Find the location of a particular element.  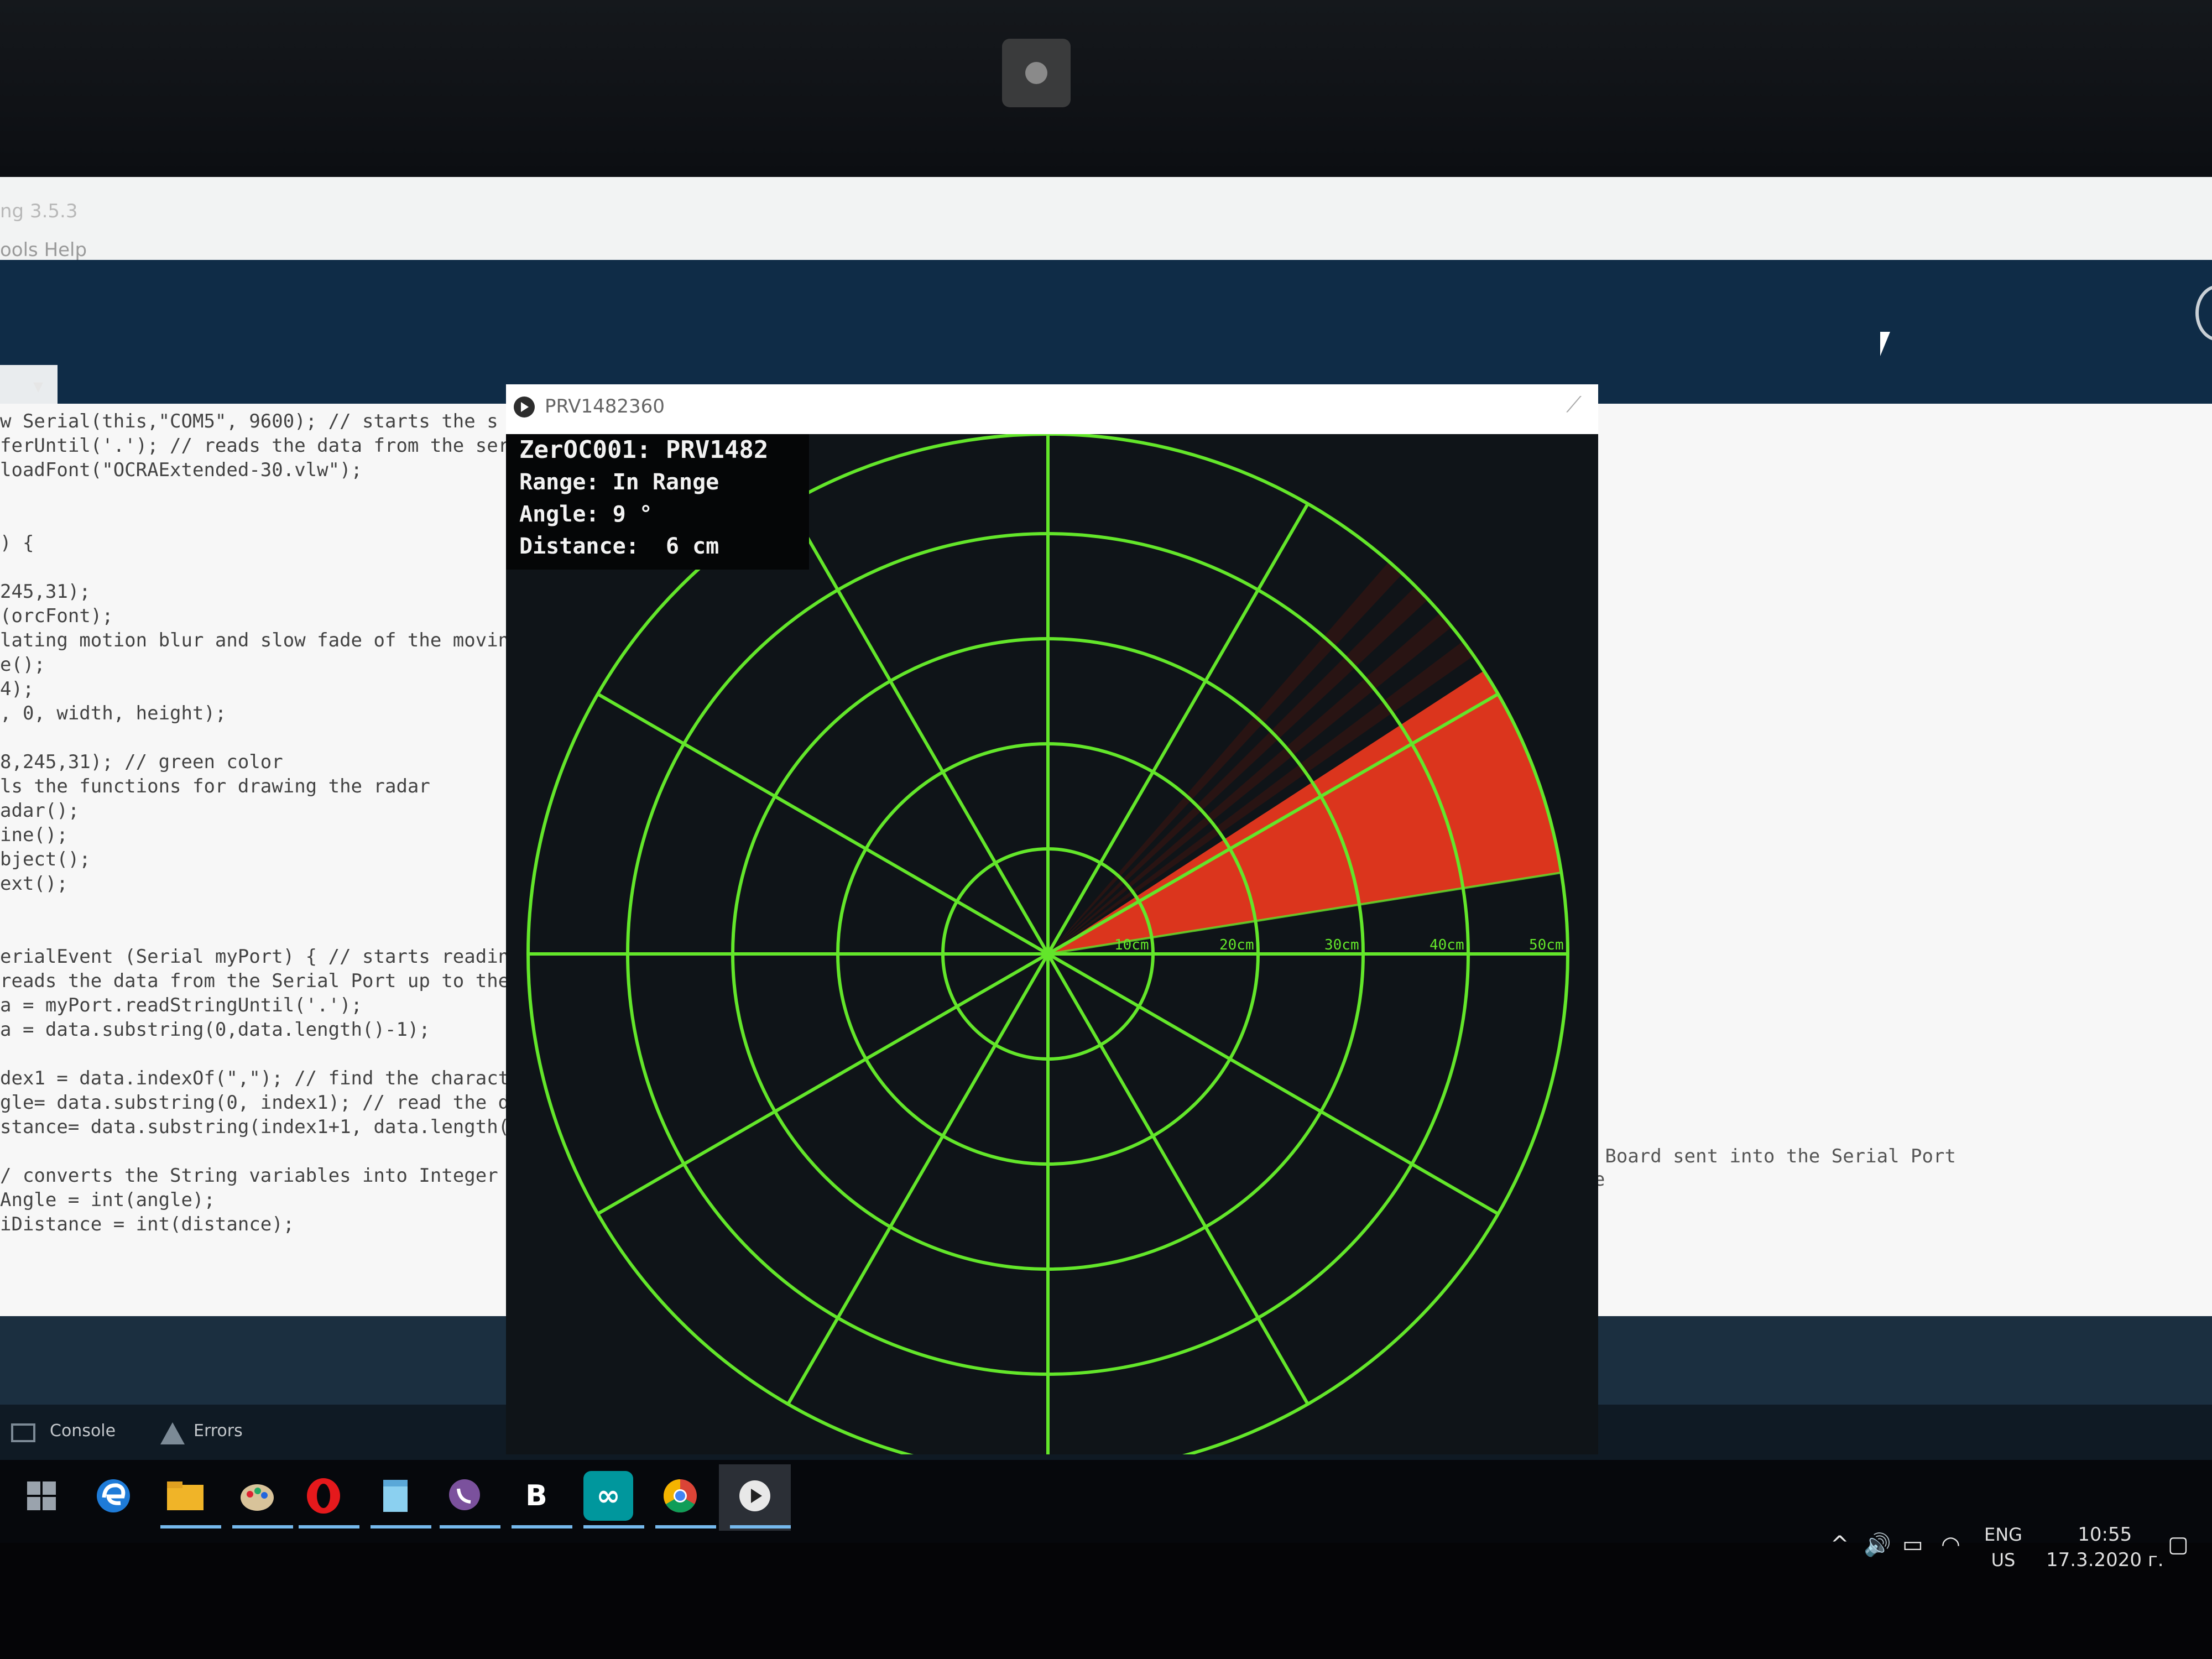

code-line: ) { is located at coordinates (17, 543).